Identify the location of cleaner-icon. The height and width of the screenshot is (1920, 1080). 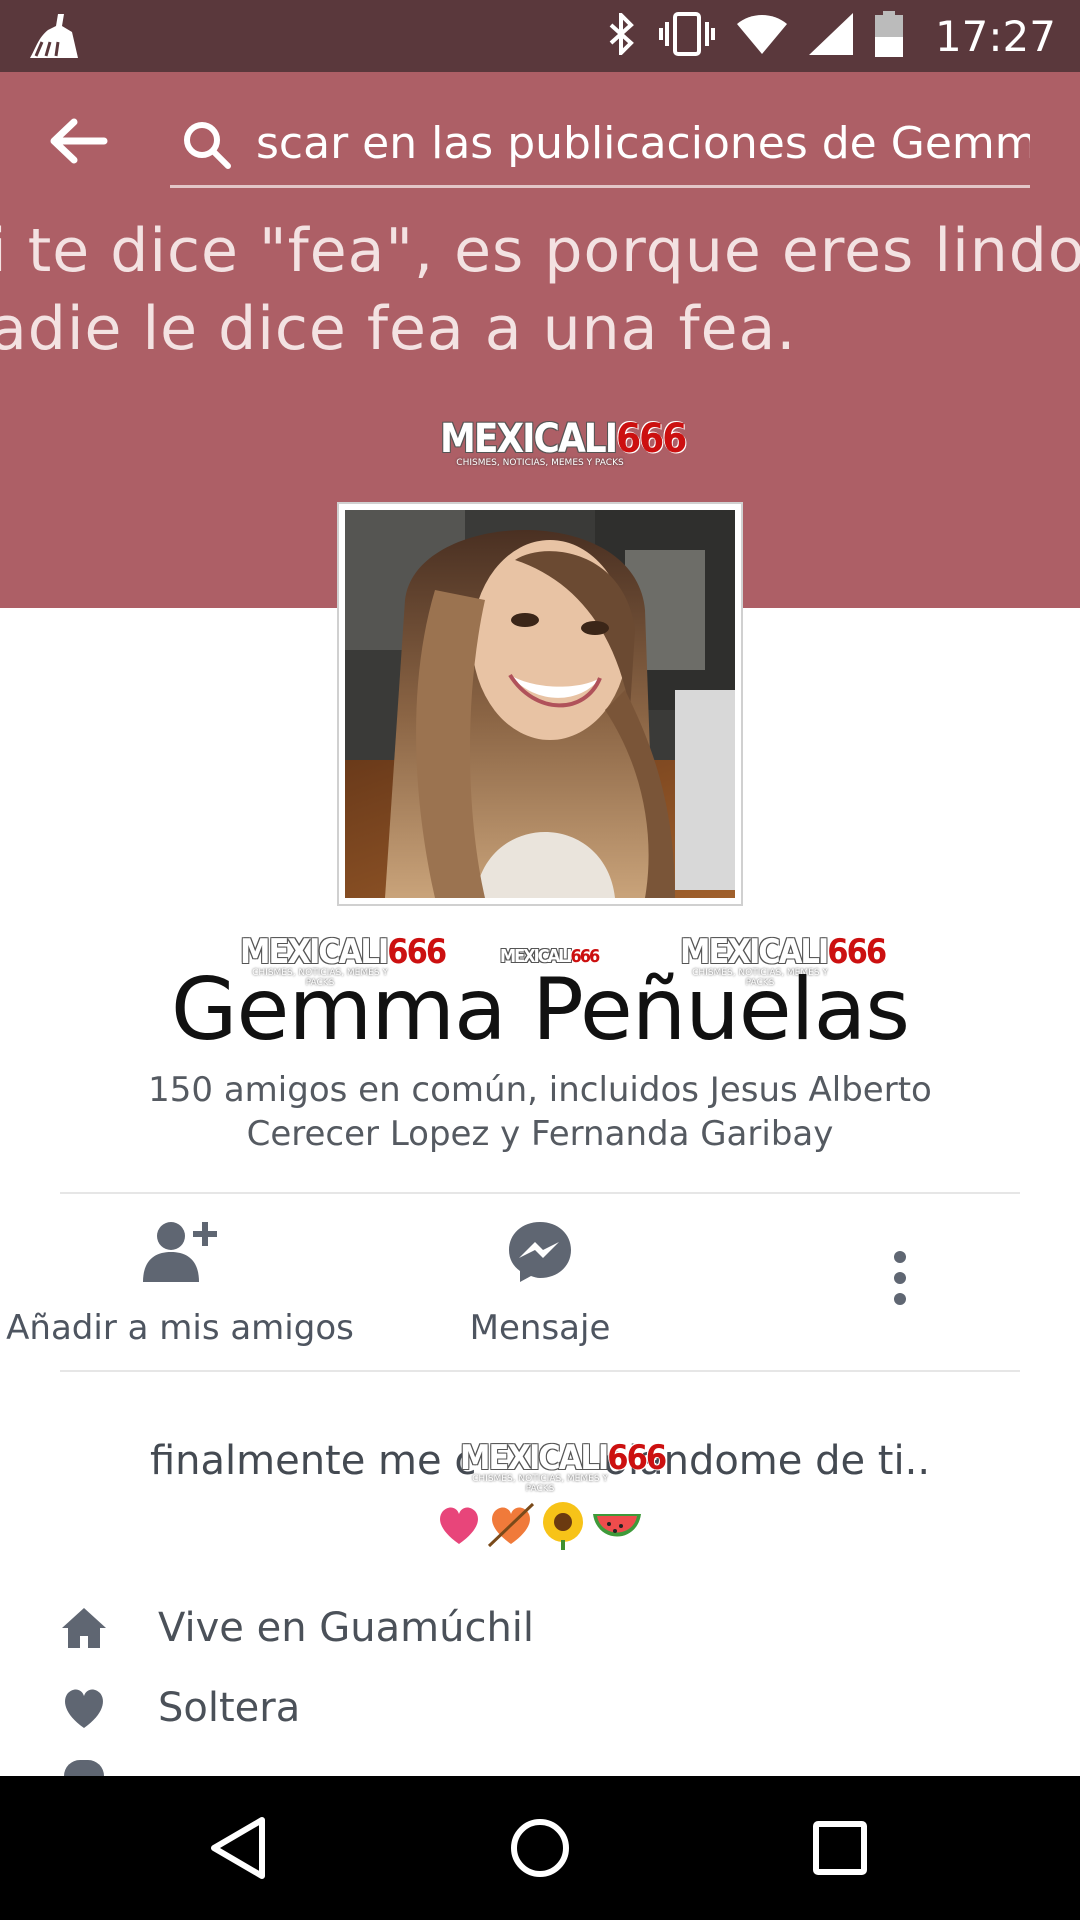
(54, 36).